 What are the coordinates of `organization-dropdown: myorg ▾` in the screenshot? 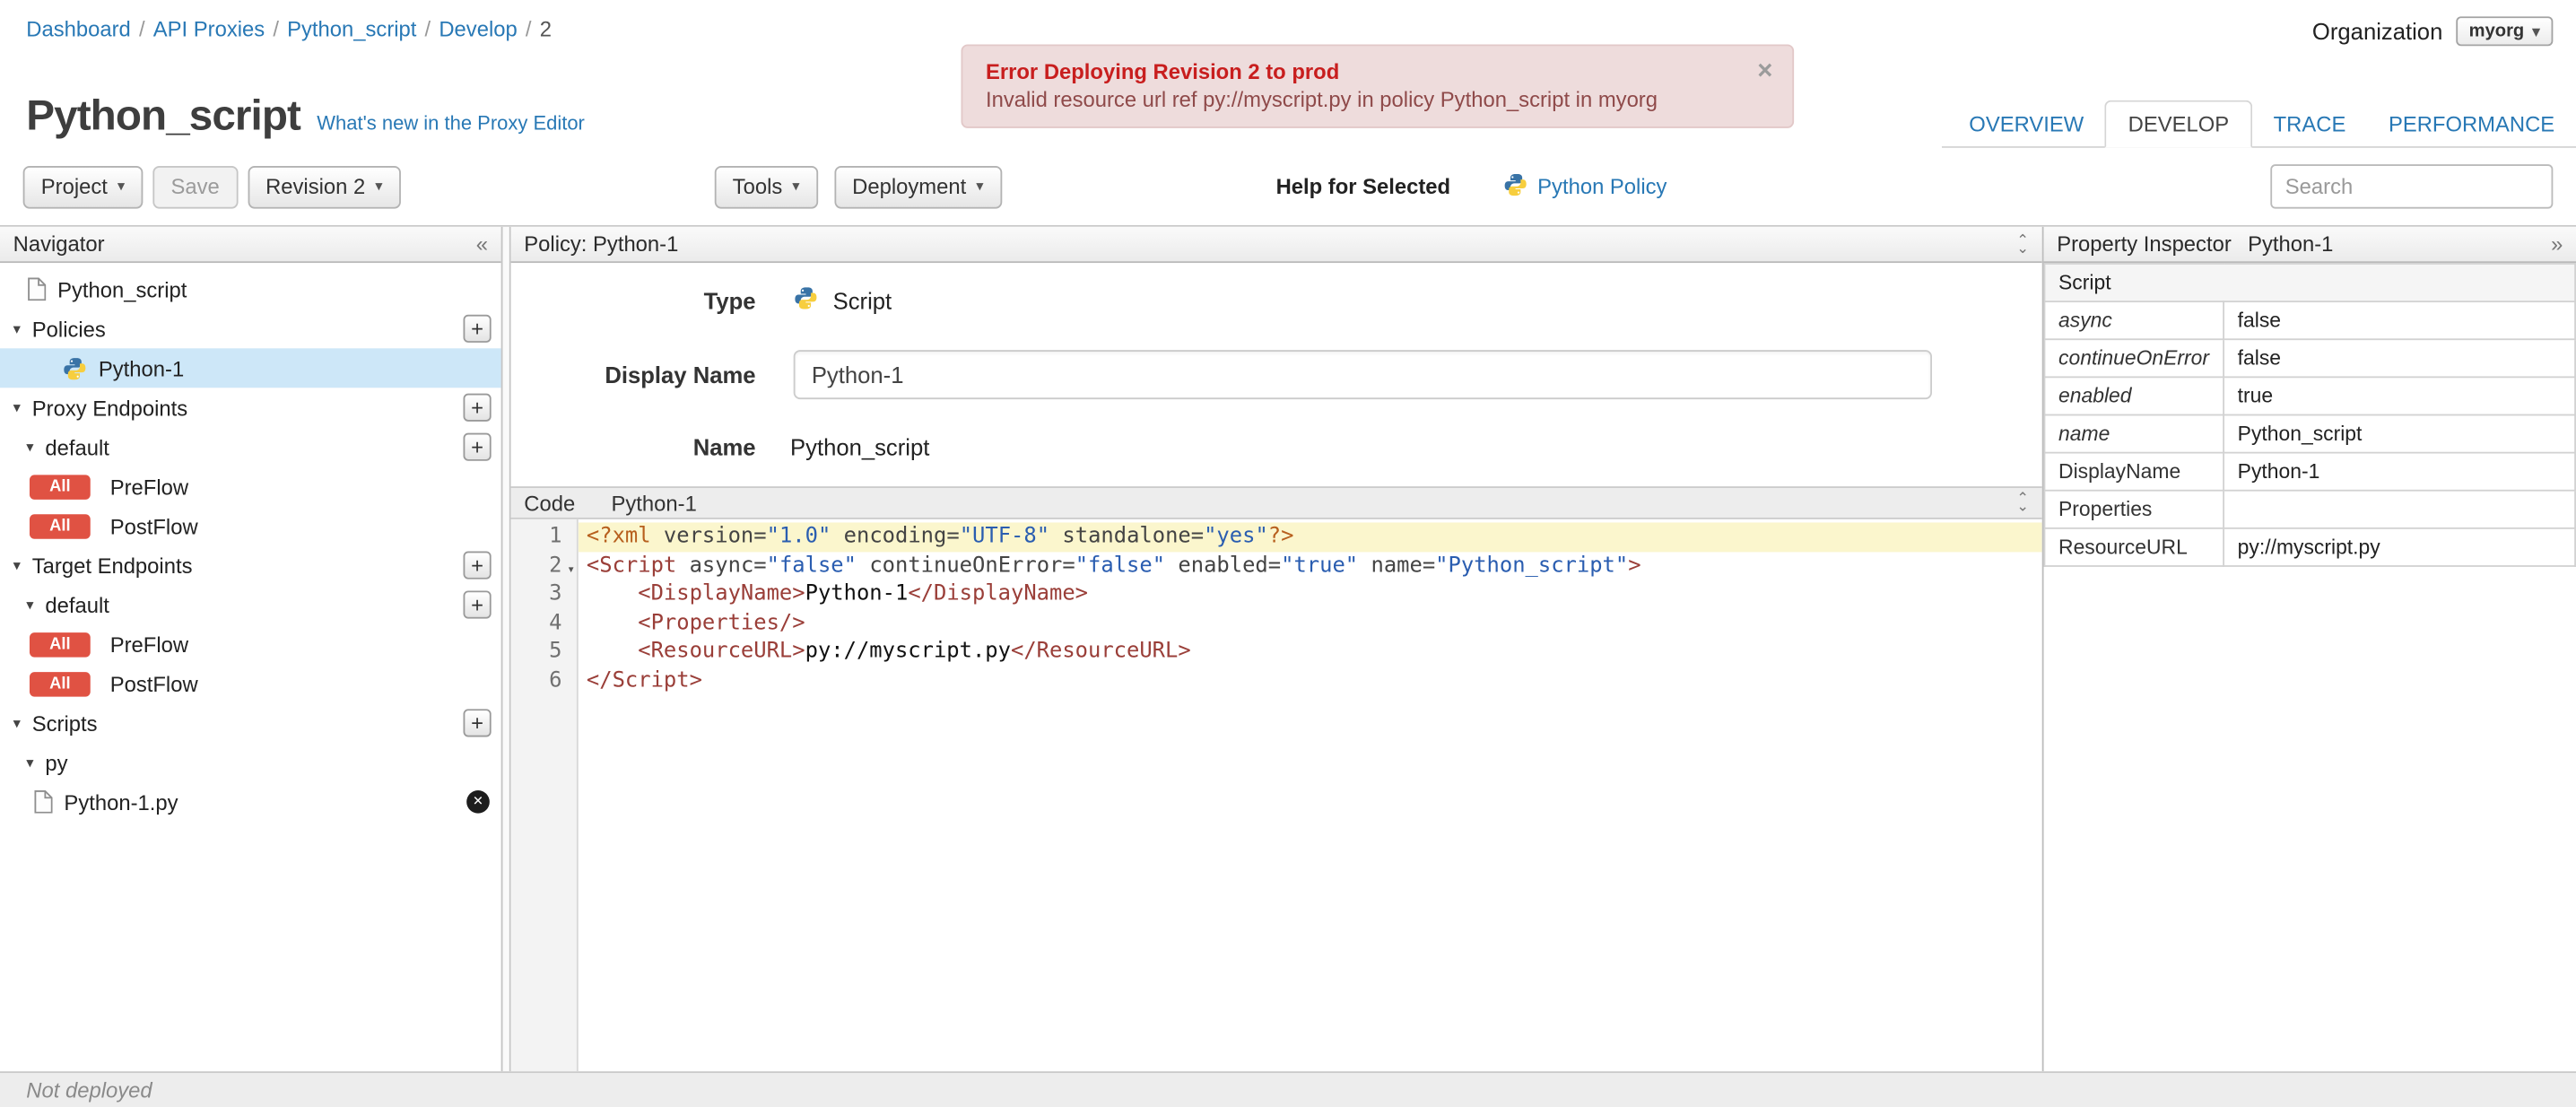 It's located at (2505, 31).